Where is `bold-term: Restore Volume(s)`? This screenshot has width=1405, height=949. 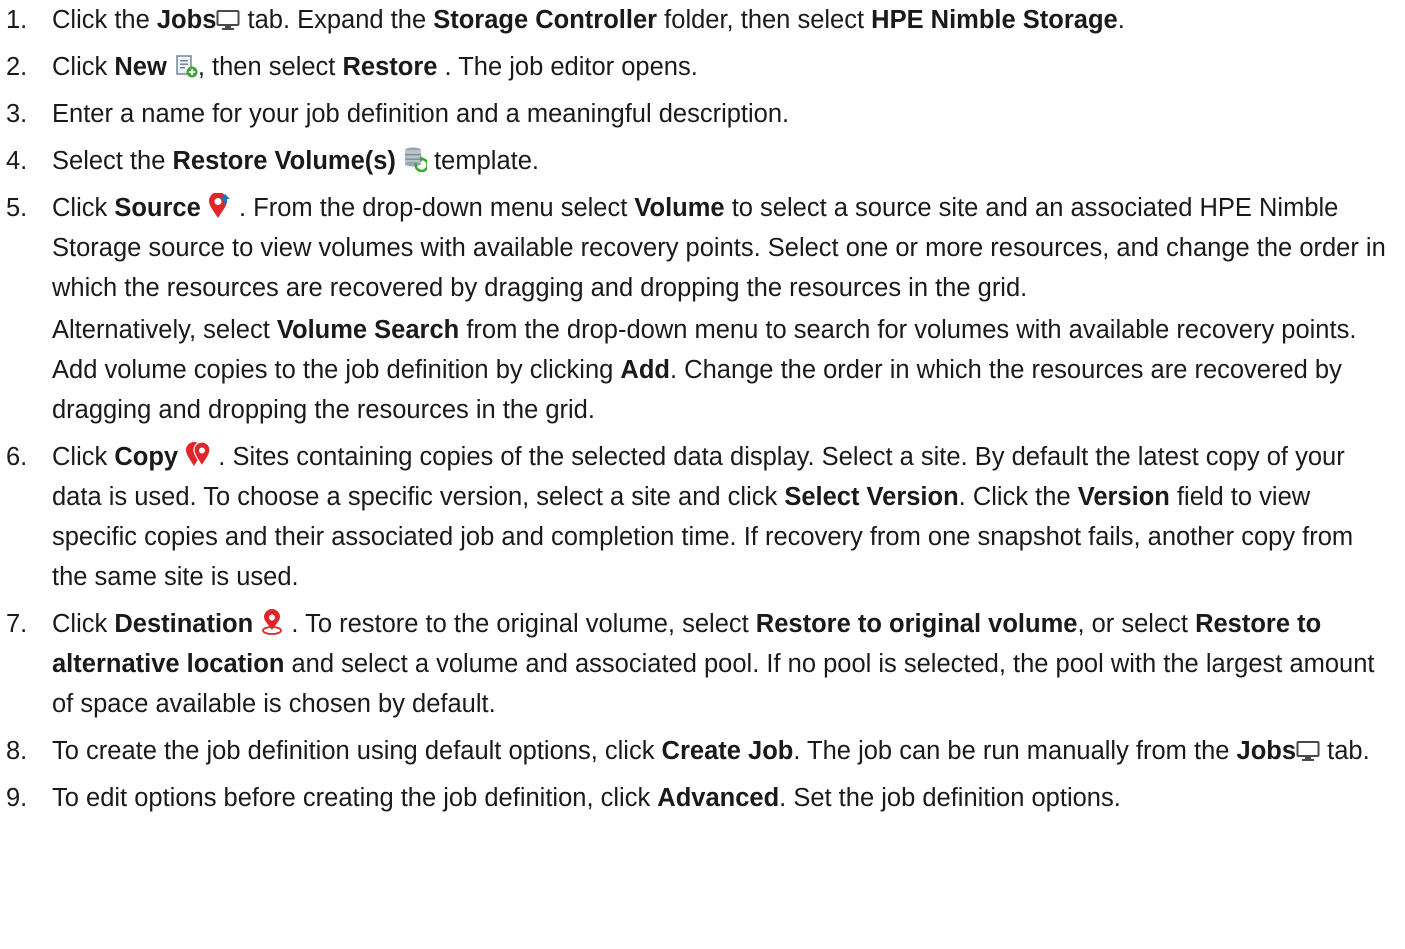 bold-term: Restore Volume(s) is located at coordinates (284, 161).